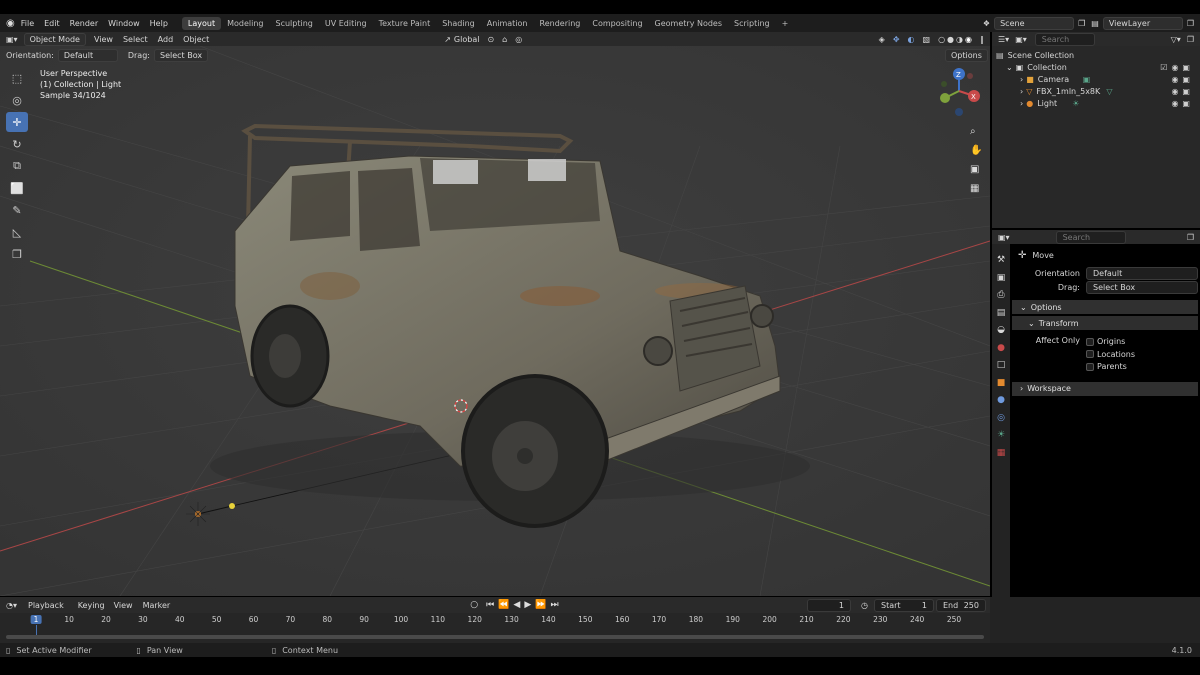  I want to click on clock-icon: ◷, so click(864, 605).